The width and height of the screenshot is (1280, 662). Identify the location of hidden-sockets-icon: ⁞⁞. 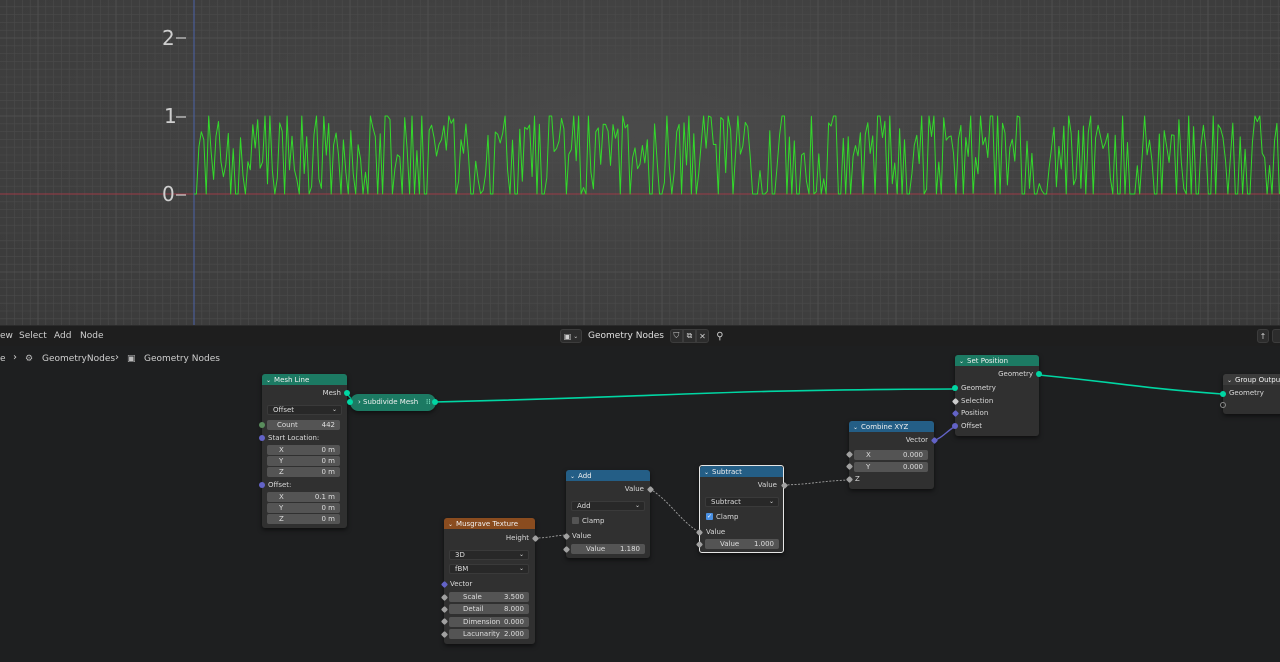
(428, 402).